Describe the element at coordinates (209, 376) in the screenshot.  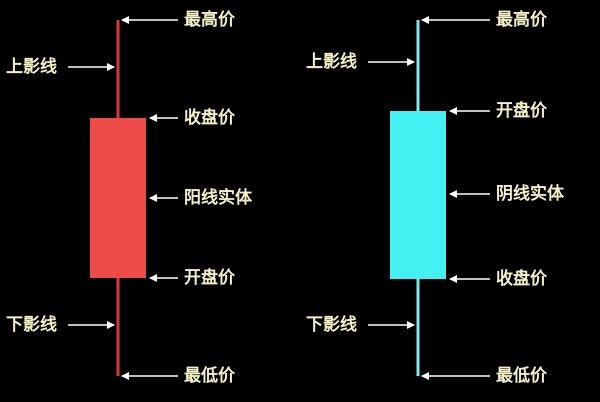
I see `yang-low-label: 最低价` at that location.